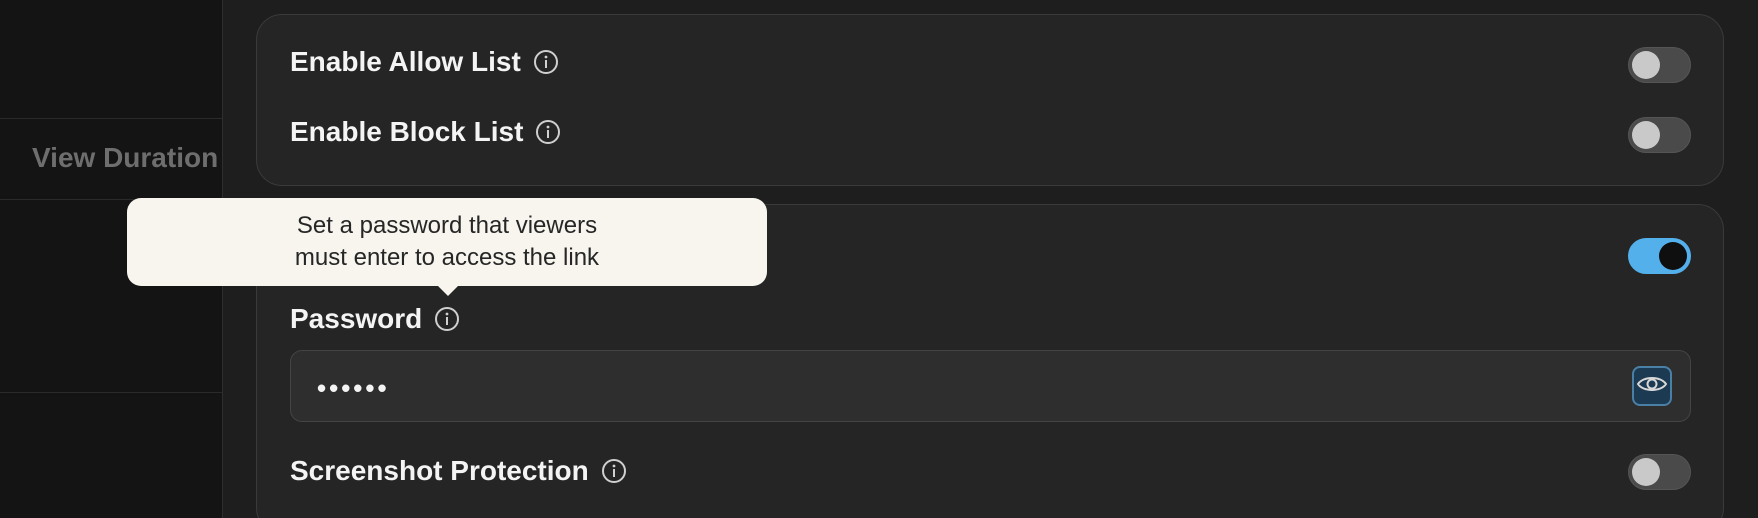 The height and width of the screenshot is (518, 1758). Describe the element at coordinates (447, 257) in the screenshot. I see `tooltip-text-line: must enter to access the link` at that location.